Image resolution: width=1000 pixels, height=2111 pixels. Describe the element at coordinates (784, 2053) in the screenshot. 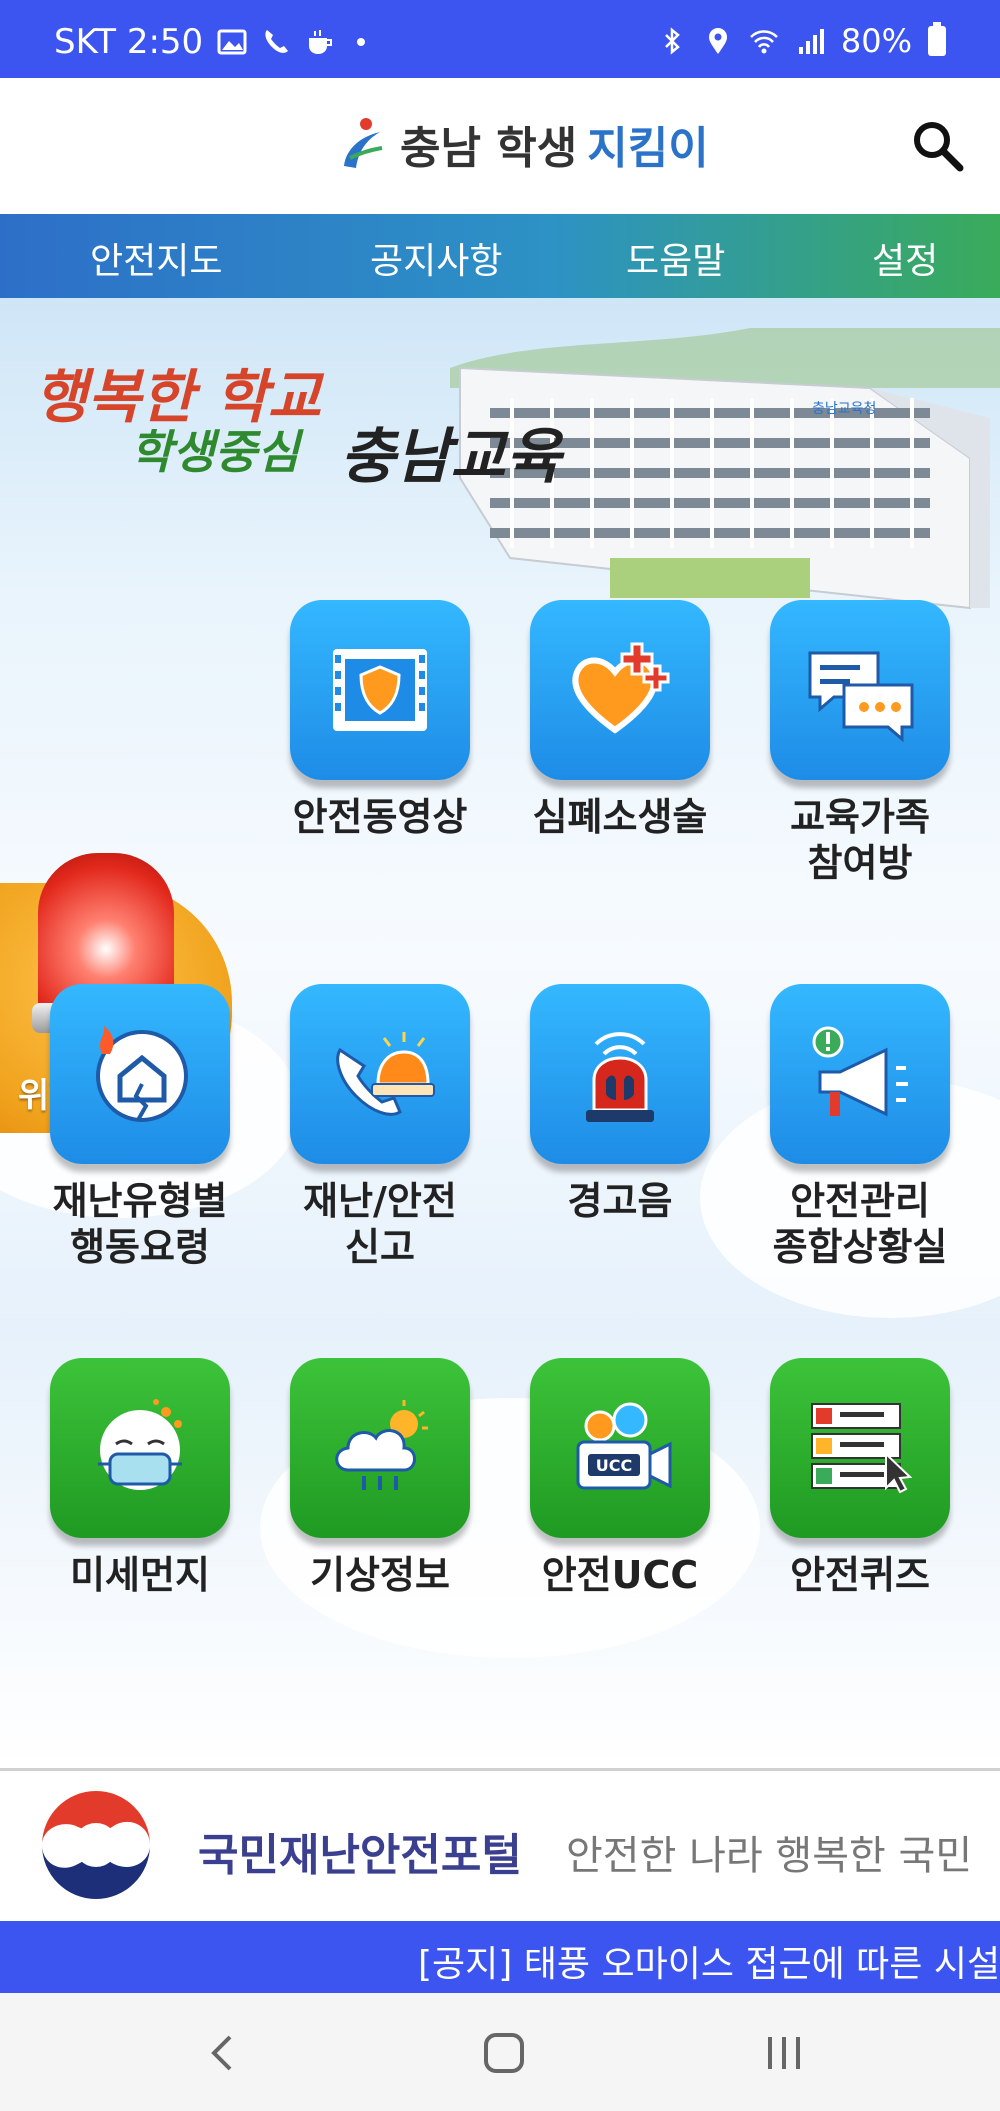

I see `recent-apps-icon` at that location.